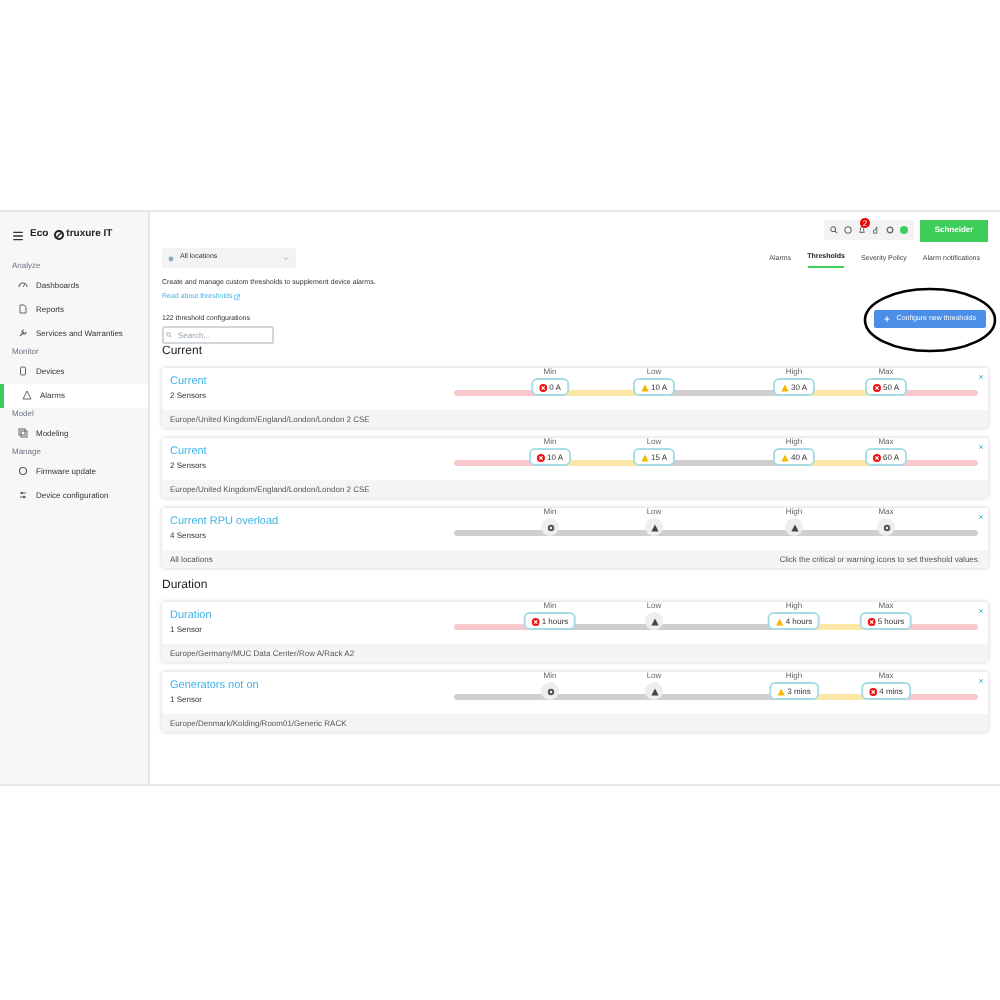 The image size is (1000, 1000). I want to click on status-dot-icon, so click(904, 230).